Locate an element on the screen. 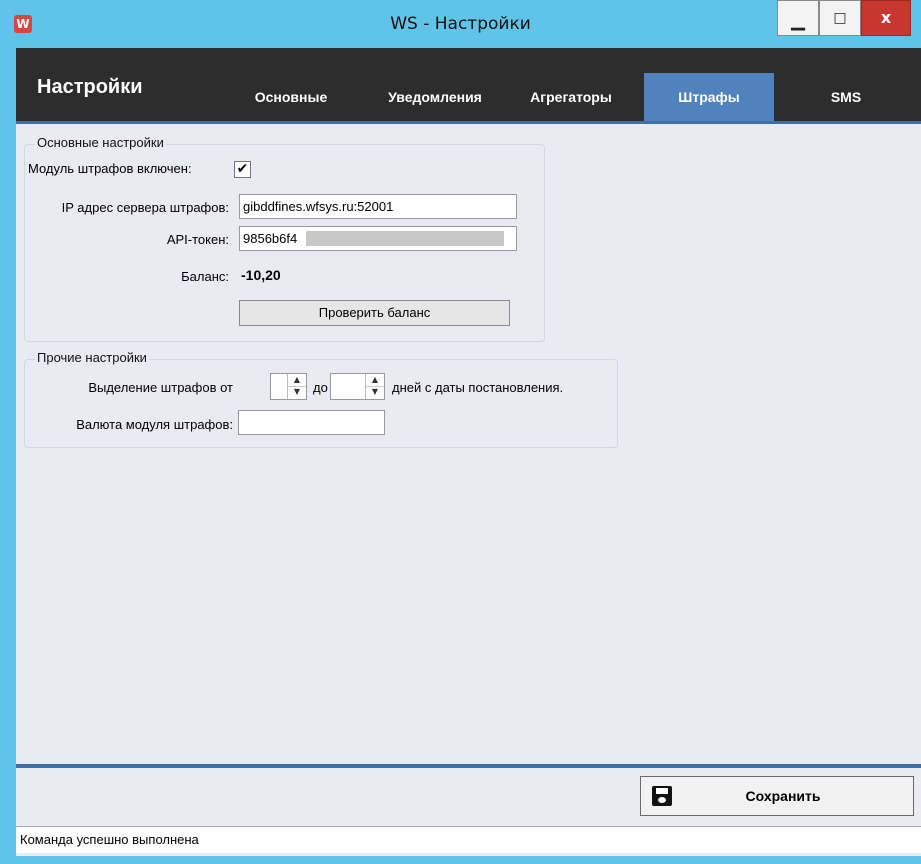 This screenshot has height=864, width=921. save-button: Сохранить is located at coordinates (777, 796).